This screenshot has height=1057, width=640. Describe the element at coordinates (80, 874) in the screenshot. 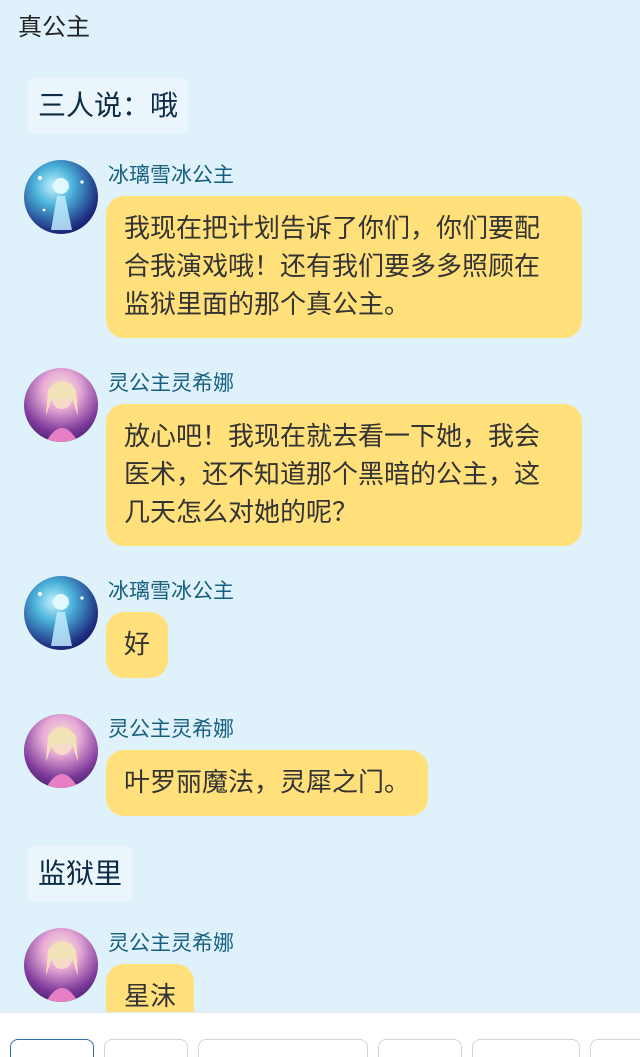

I see `narration-bubble: 监狱里` at that location.